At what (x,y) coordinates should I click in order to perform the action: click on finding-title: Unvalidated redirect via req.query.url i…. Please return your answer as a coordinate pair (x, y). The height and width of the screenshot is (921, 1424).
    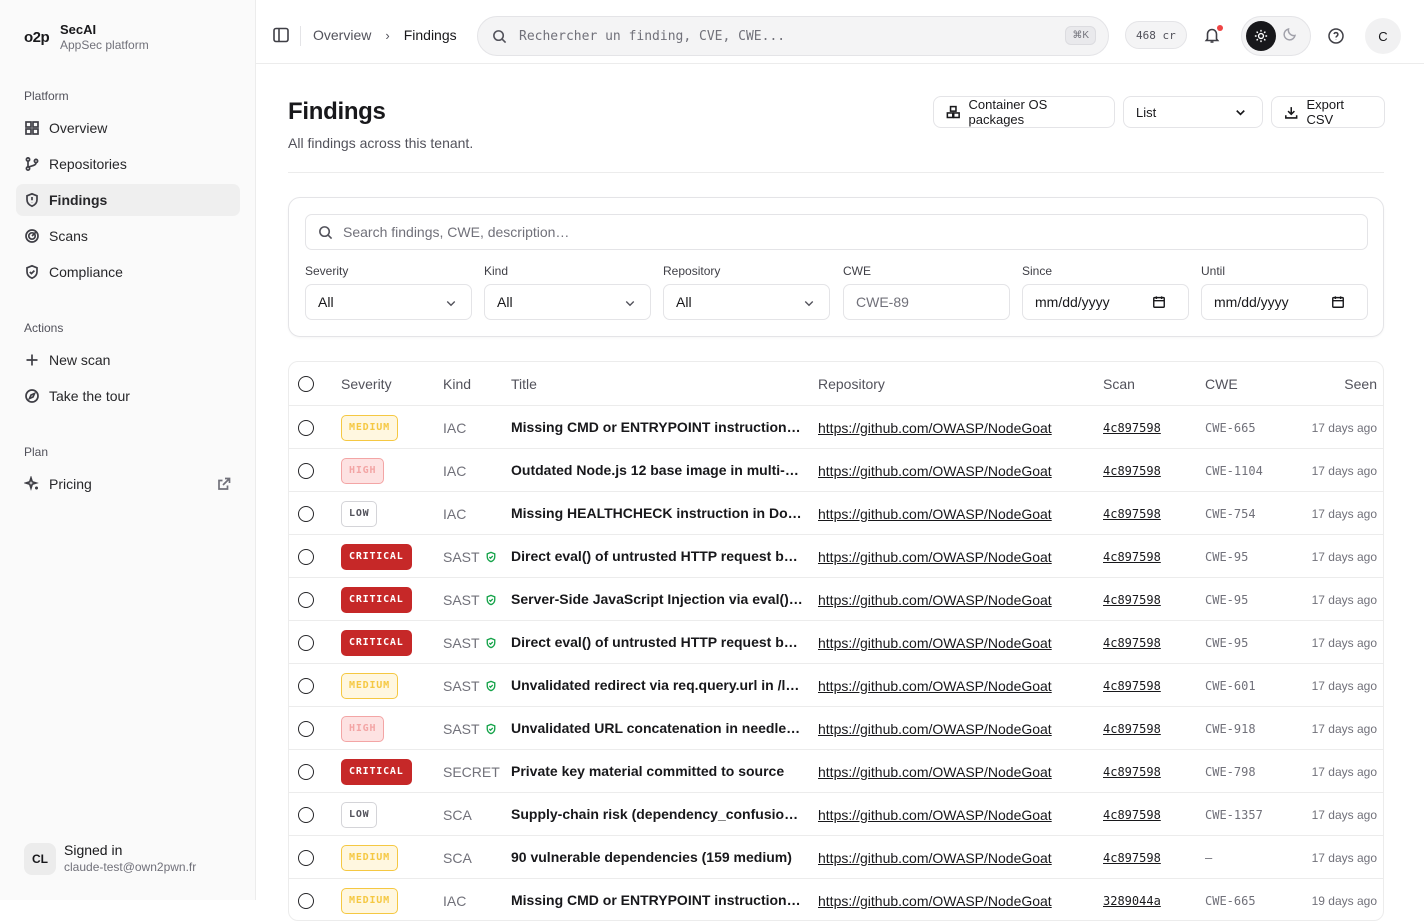
    Looking at the image, I should click on (657, 685).